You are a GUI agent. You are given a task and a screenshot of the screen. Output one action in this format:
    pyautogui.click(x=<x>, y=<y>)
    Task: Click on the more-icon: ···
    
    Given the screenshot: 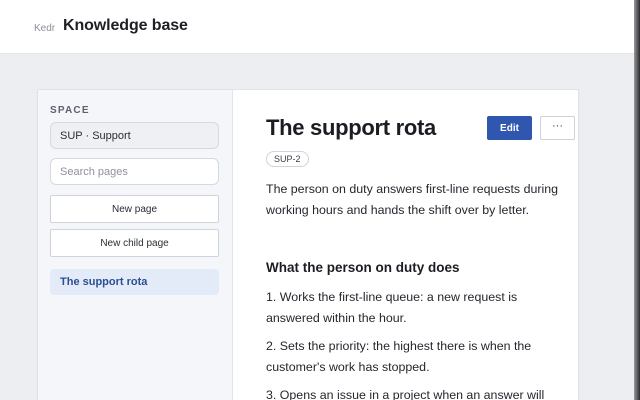 What is the action you would take?
    pyautogui.click(x=557, y=126)
    